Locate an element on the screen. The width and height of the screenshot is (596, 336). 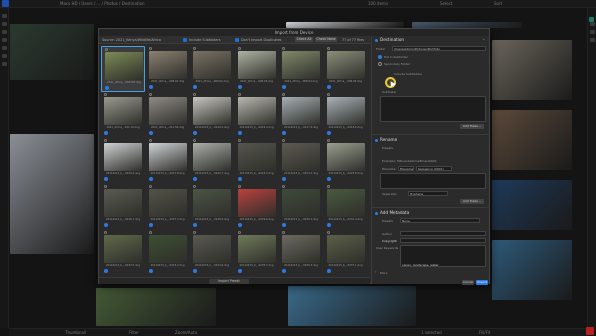
import-button: Import is located at coordinates (482, 282).